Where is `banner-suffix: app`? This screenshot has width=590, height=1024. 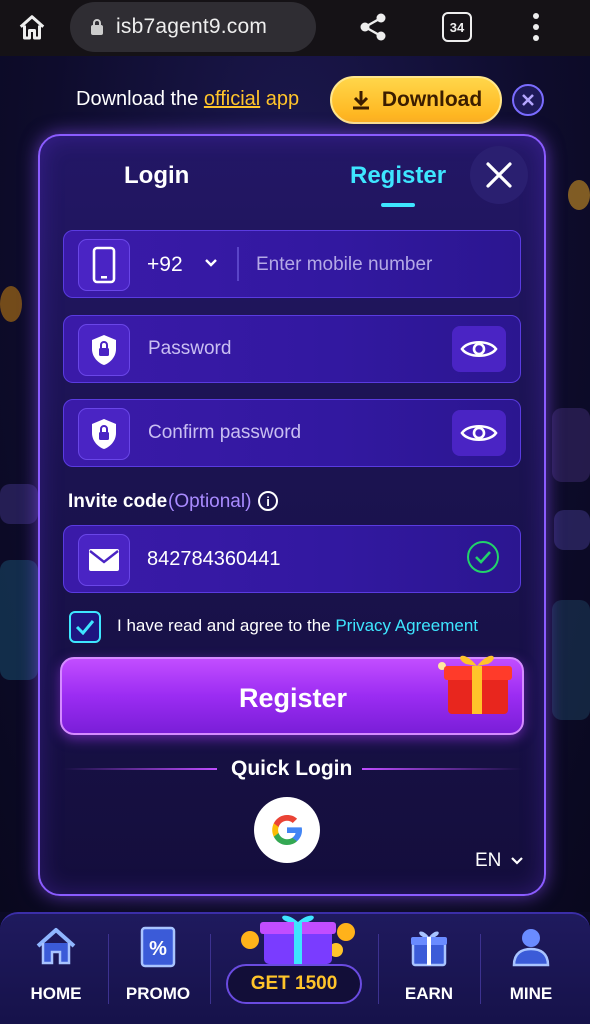 banner-suffix: app is located at coordinates (280, 99).